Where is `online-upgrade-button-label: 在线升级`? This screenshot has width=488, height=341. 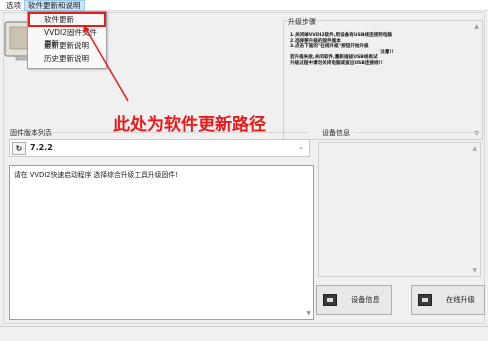
online-upgrade-button-label: 在线升级 is located at coordinates (460, 299).